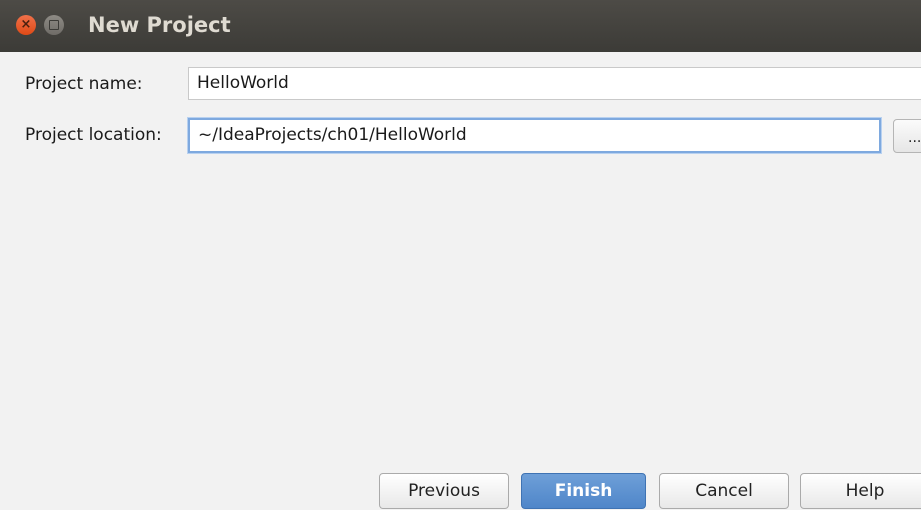 The width and height of the screenshot is (921, 510). I want to click on window-title: New Project, so click(159, 25).